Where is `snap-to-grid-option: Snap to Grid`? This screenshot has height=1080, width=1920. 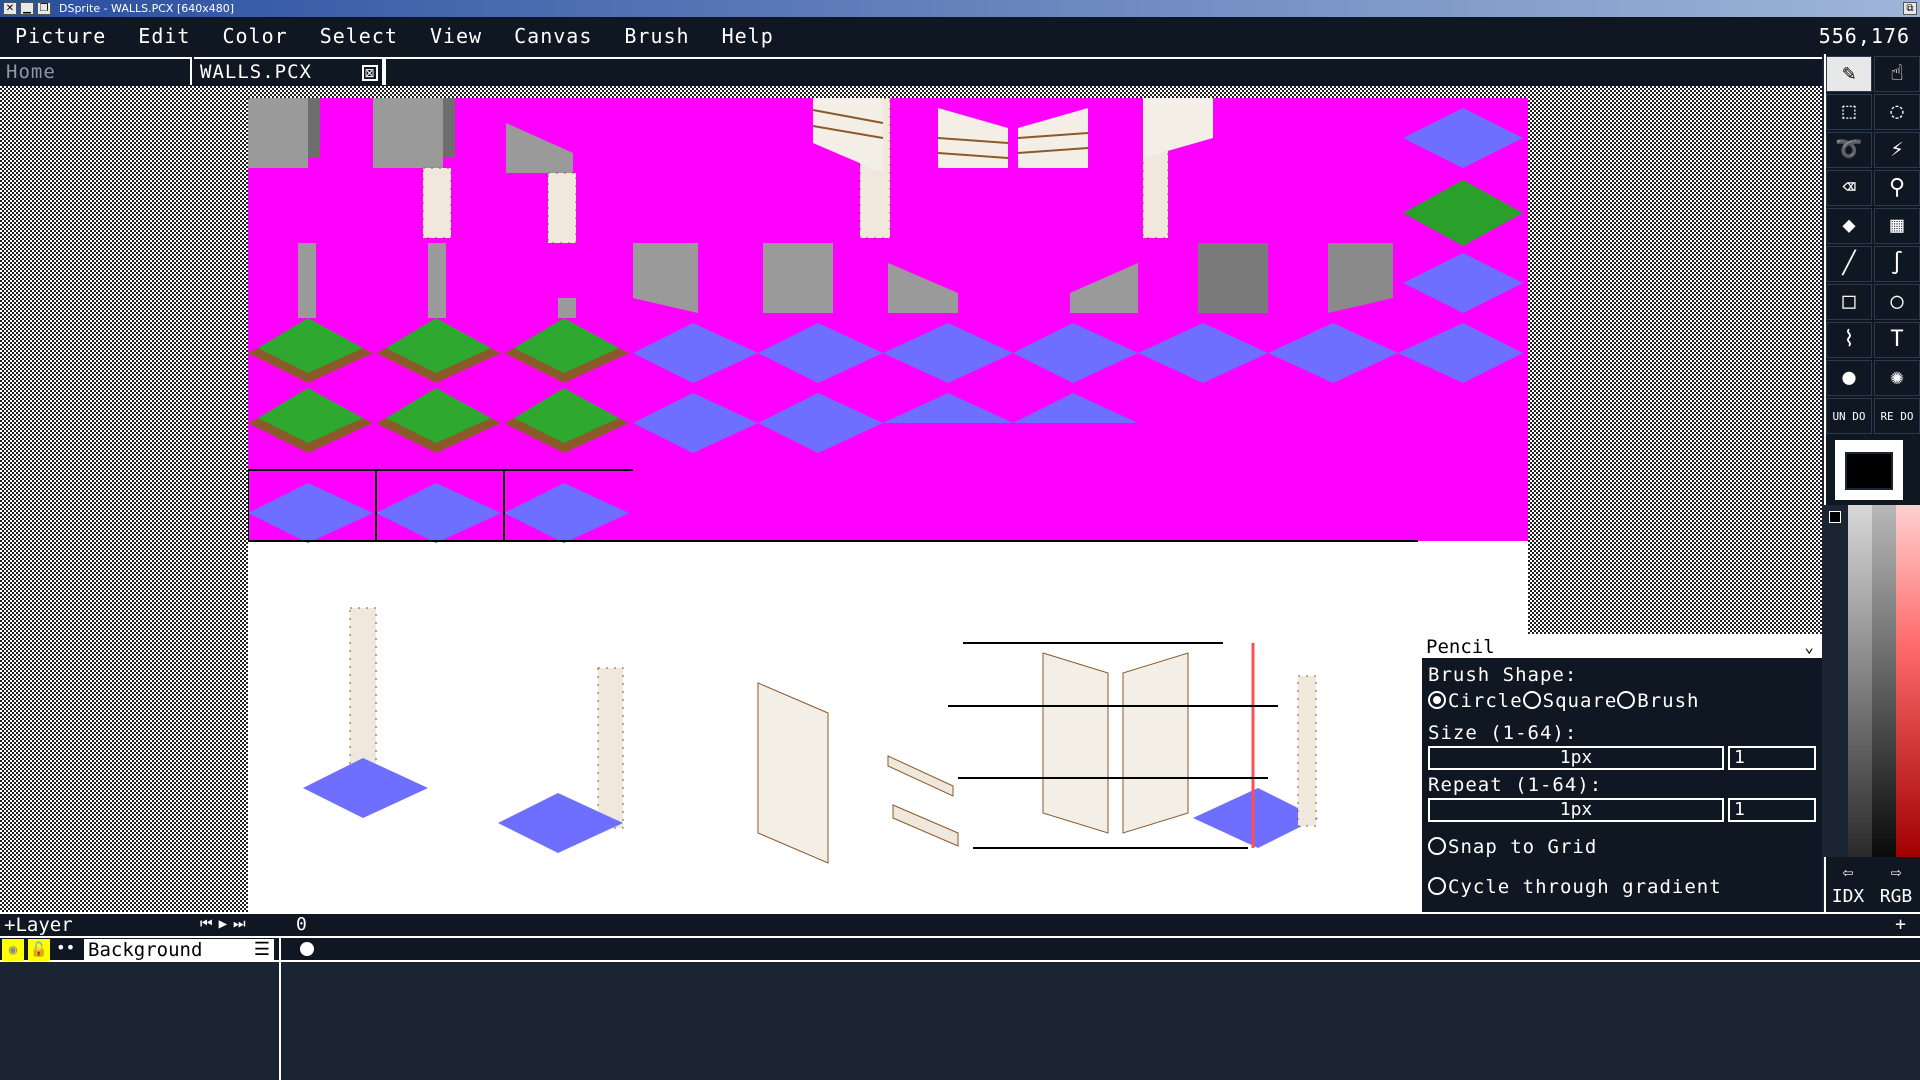 snap-to-grid-option: Snap to Grid is located at coordinates (1512, 847).